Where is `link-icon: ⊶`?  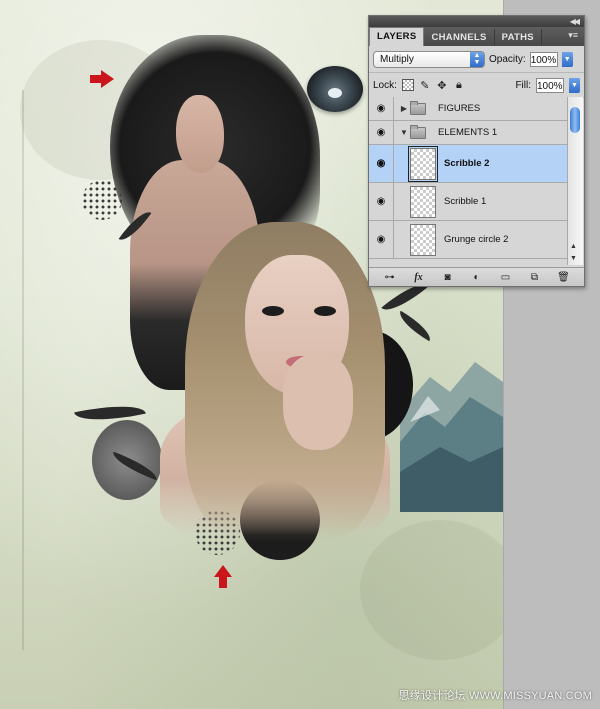 link-icon: ⊶ is located at coordinates (390, 277).